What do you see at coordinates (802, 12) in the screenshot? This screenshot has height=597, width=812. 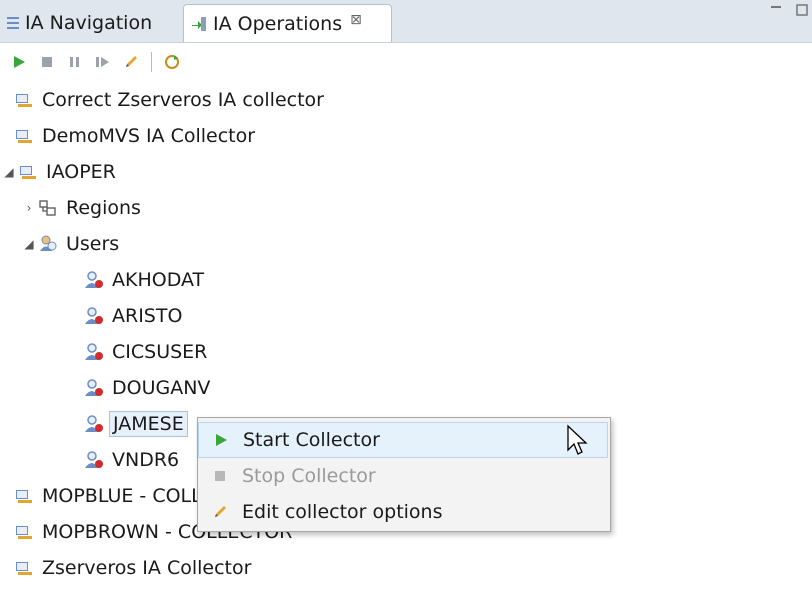 I see `maximize-icon` at bounding box center [802, 12].